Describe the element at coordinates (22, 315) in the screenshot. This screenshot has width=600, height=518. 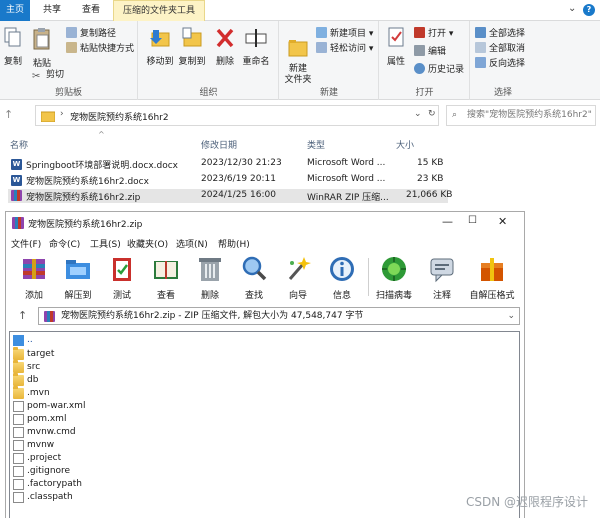
I see `up-arrow-icon: ↑` at that location.